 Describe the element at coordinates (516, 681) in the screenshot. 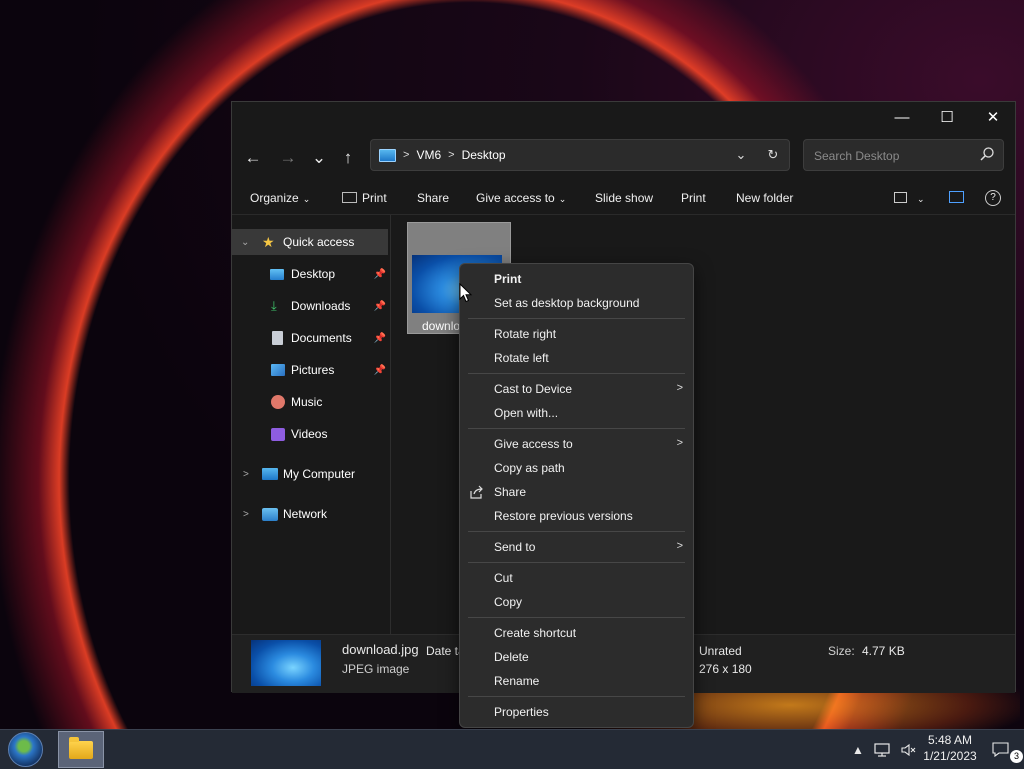

I see `menu-item-rename: Rename` at that location.